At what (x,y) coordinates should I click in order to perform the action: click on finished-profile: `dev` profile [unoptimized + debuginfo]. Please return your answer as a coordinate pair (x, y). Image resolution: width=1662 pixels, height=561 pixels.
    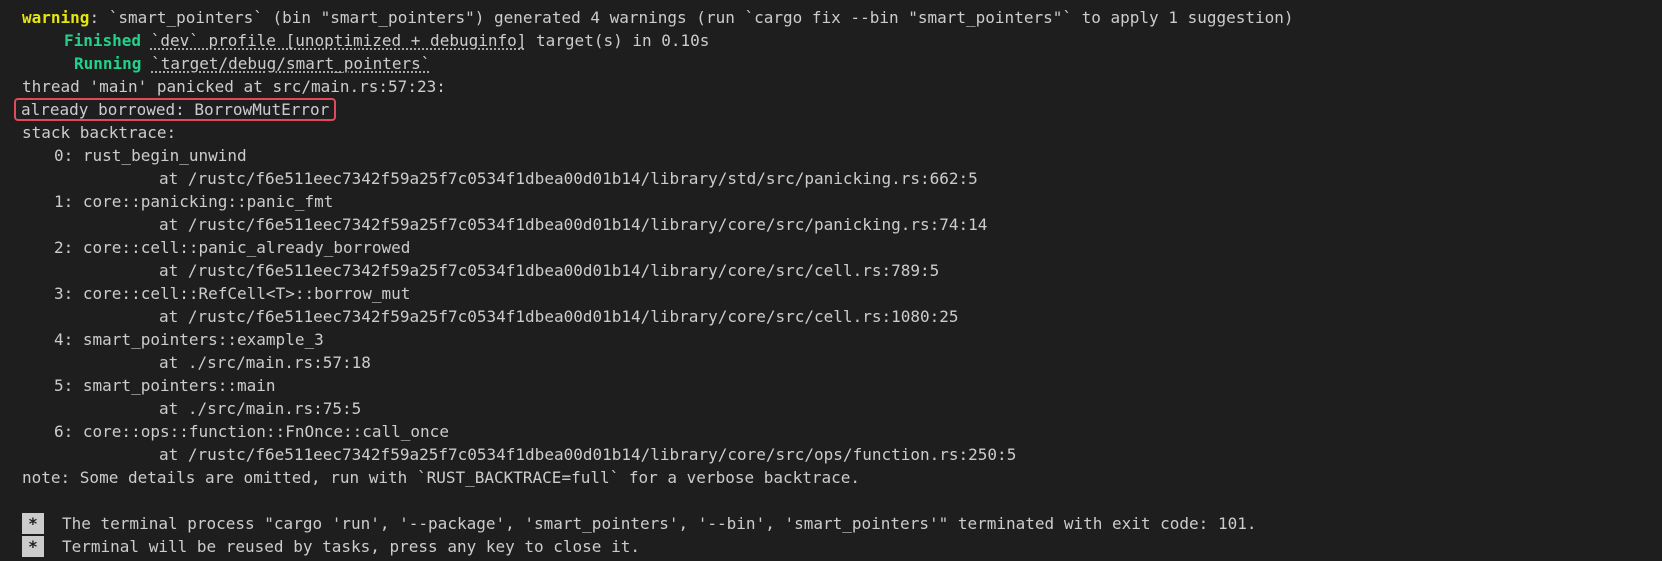
    Looking at the image, I should click on (338, 40).